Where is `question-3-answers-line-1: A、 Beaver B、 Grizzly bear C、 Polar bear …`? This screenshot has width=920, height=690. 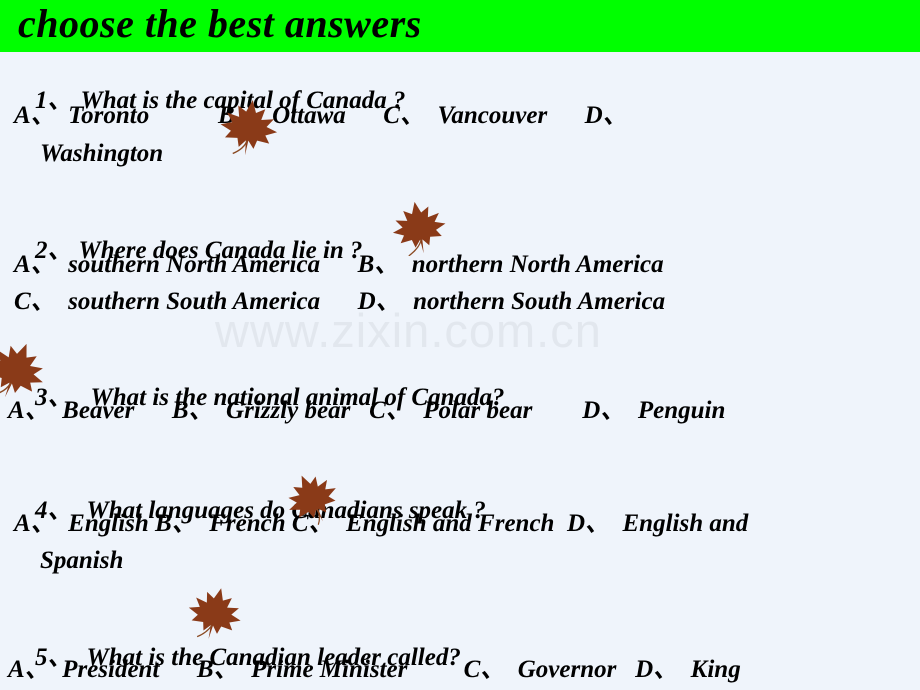 question-3-answers-line-1: A、 Beaver B、 Grizzly bear C、 Polar bear … is located at coordinates (367, 410).